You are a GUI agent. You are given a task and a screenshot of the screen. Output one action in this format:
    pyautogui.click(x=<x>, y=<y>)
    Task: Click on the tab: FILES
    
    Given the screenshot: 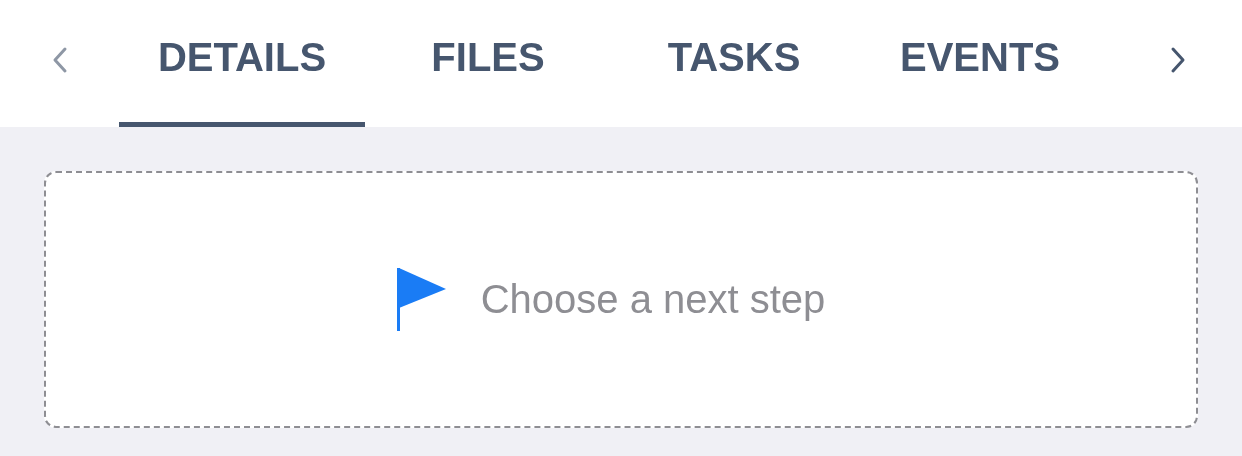 What is the action you would take?
    pyautogui.click(x=488, y=63)
    